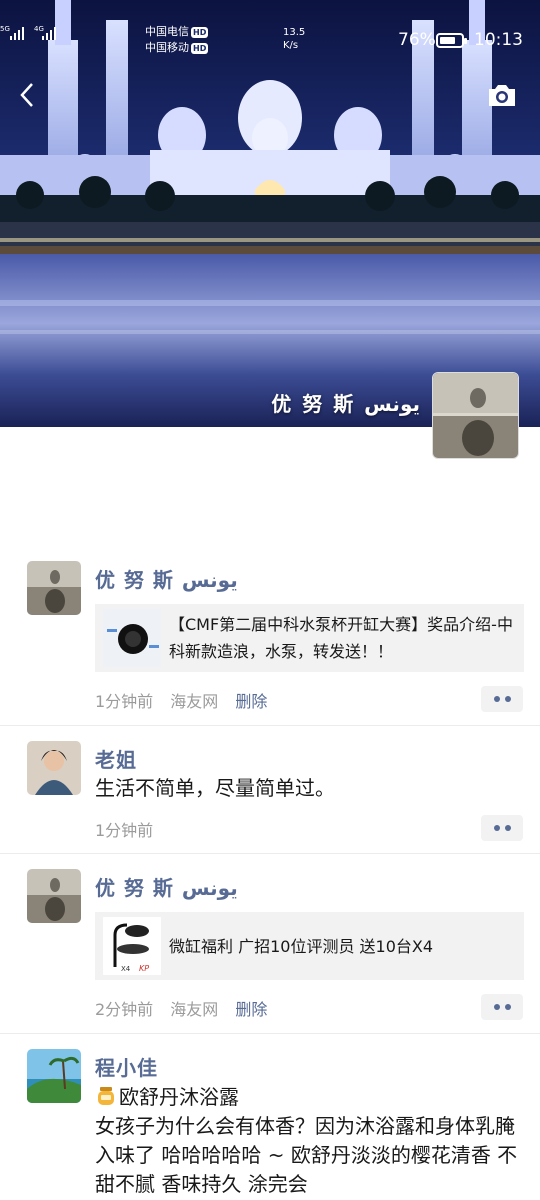 This screenshot has height=1200, width=540. I want to click on net-4g-label: 4G, so click(39, 29).